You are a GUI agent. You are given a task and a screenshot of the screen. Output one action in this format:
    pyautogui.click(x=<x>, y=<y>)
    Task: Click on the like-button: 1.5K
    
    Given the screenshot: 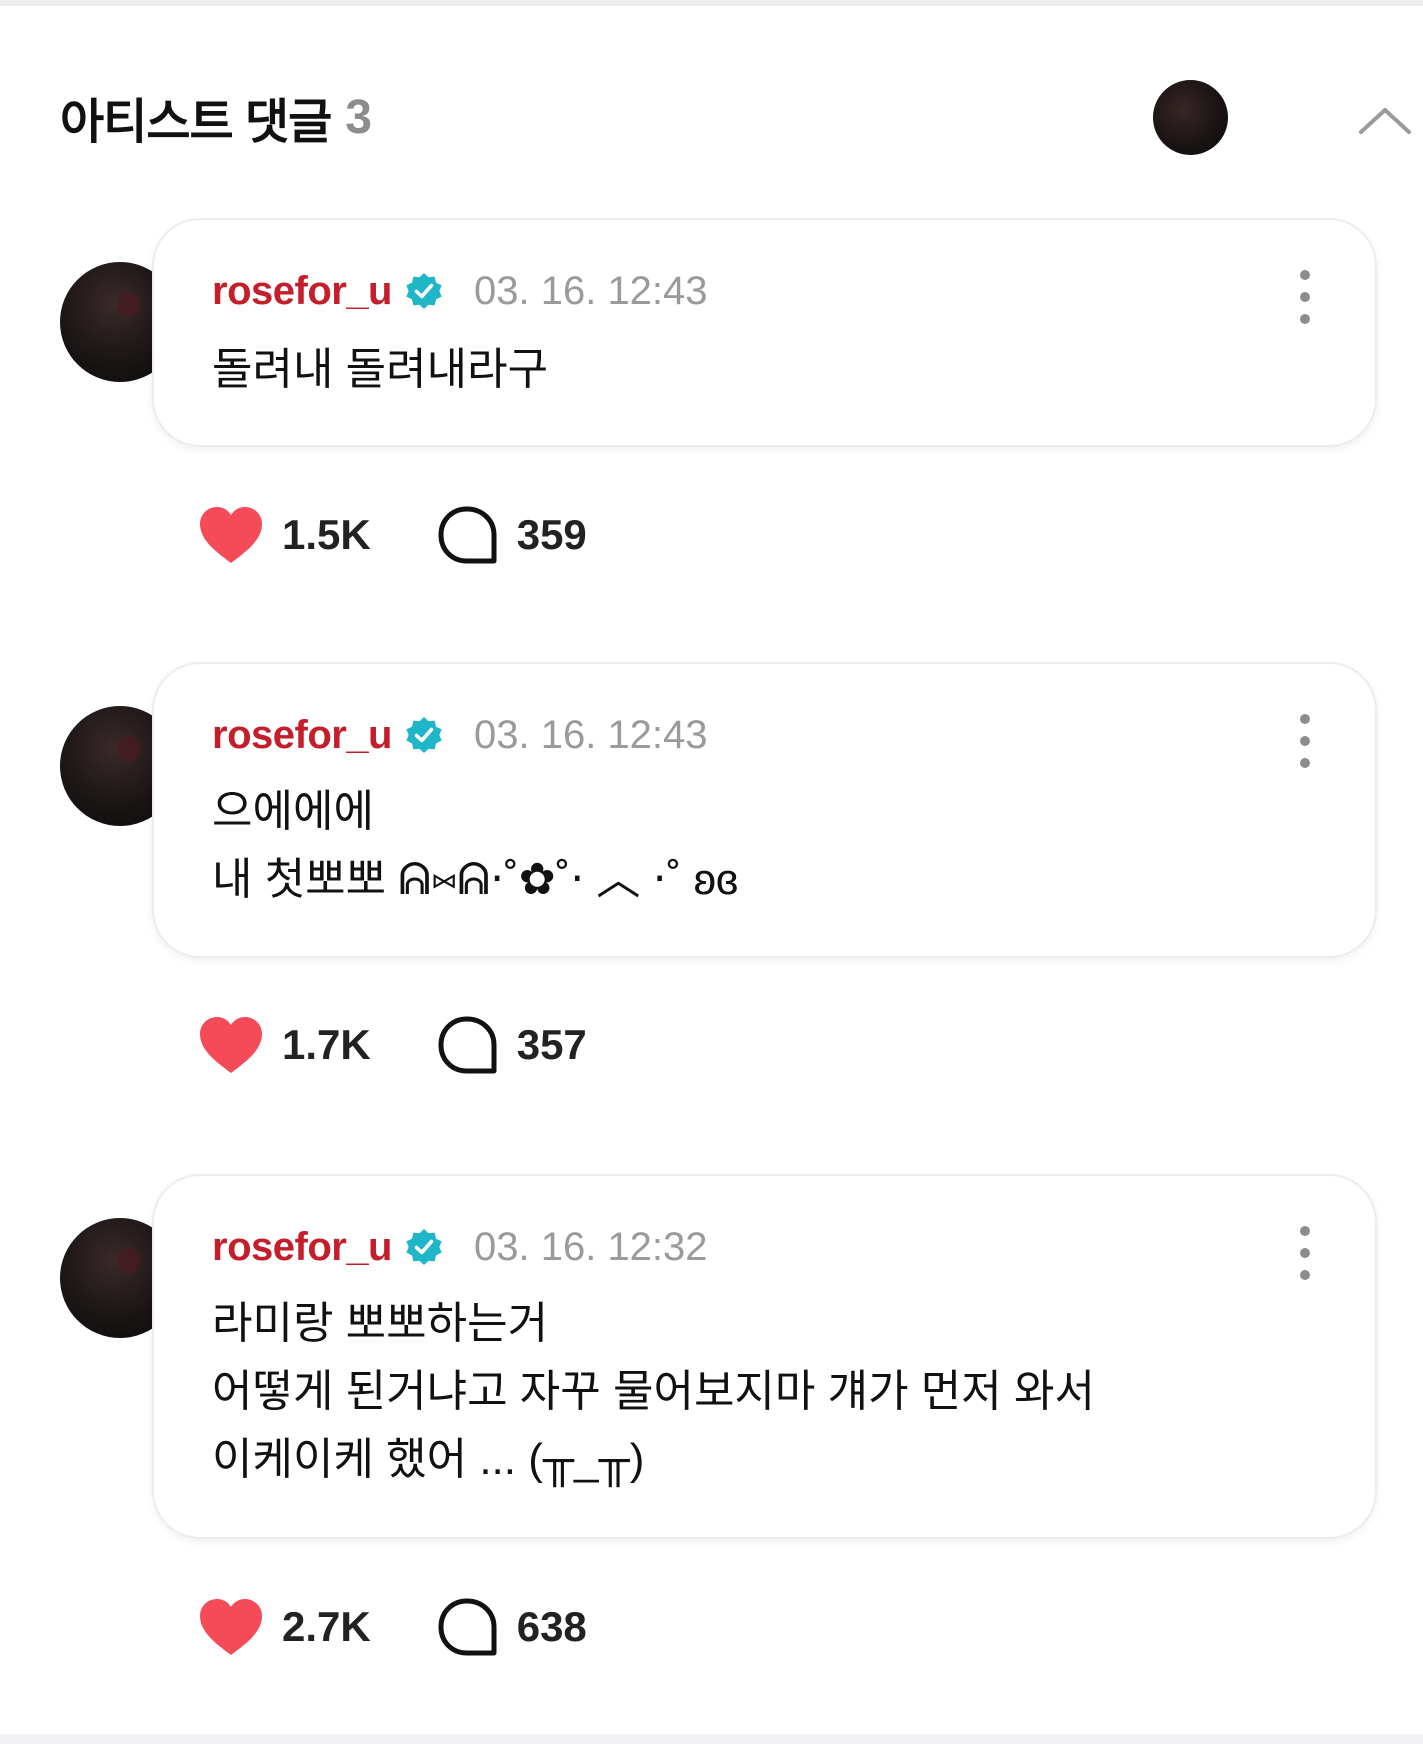 What is the action you would take?
    pyautogui.click(x=284, y=535)
    